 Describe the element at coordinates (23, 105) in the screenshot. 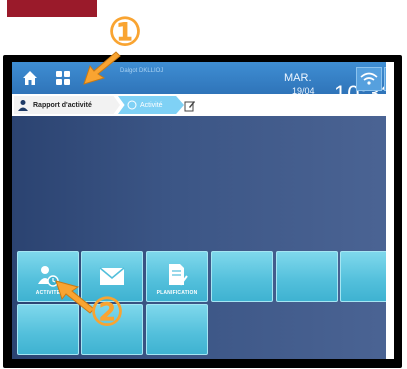

I see `user-icon` at that location.